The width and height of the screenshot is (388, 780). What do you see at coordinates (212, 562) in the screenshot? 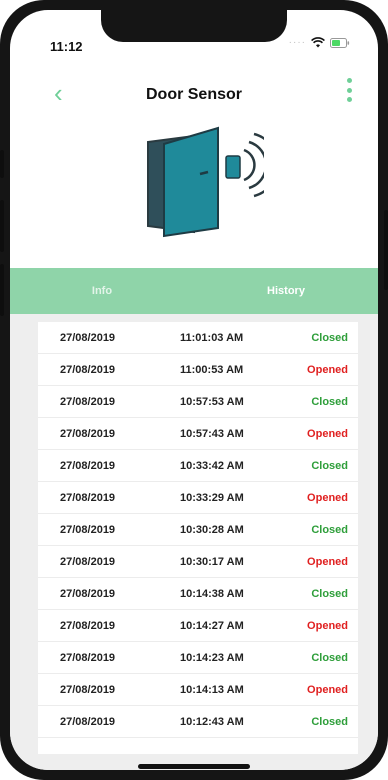
I see `row-time: 10:30:17 AM` at bounding box center [212, 562].